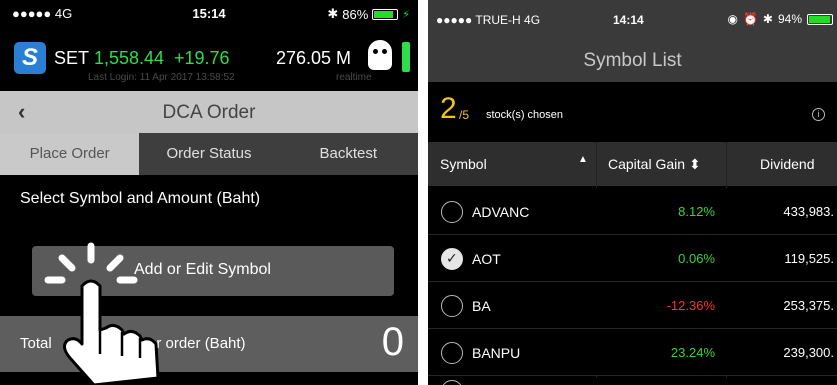  What do you see at coordinates (380, 55) in the screenshot?
I see `mascot-icon` at bounding box center [380, 55].